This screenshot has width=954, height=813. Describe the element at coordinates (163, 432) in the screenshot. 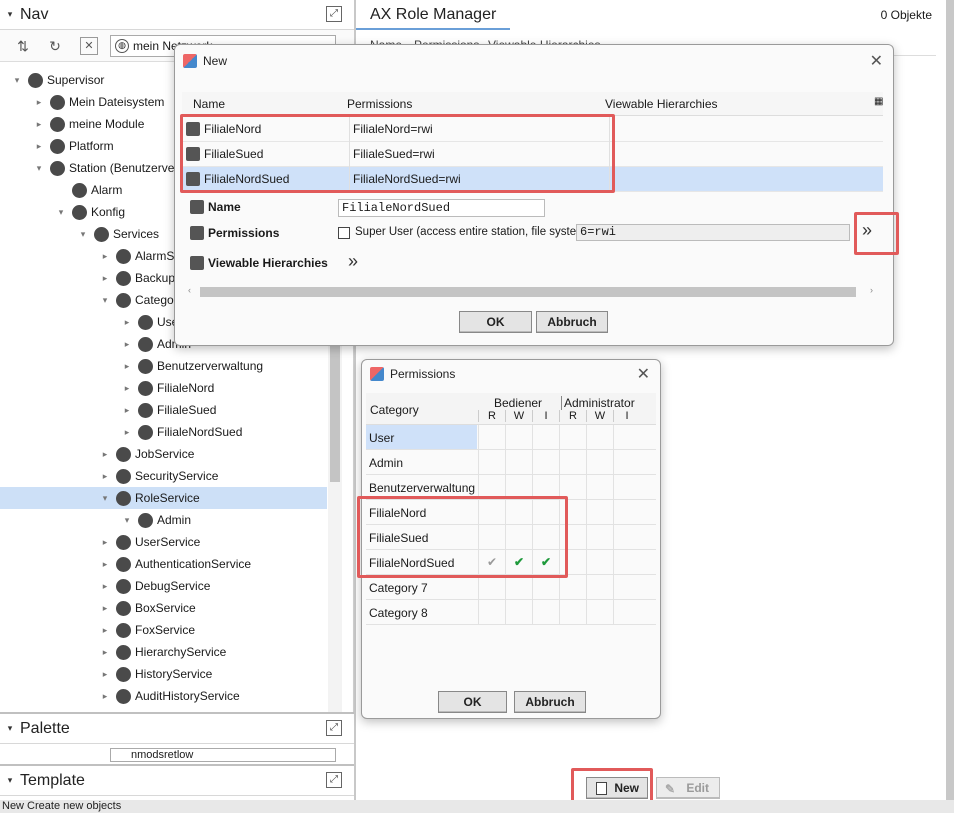

I see `tree-node: ▸ FilialeNordSued` at that location.